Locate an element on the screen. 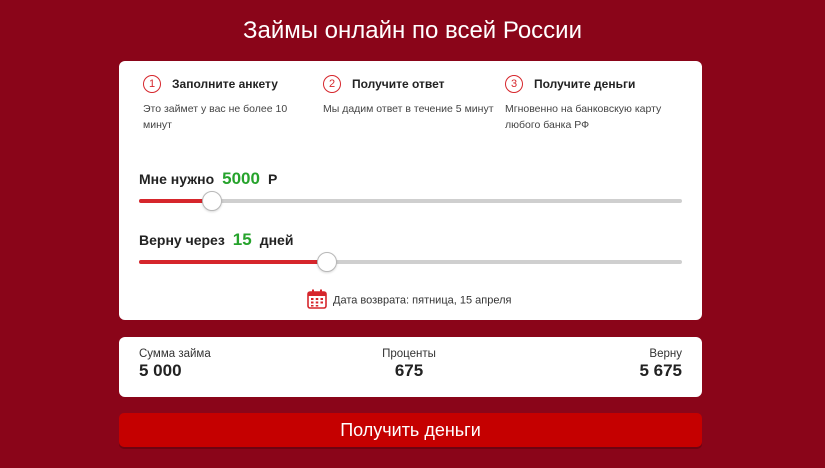 The image size is (825, 468). amount-slider-label: Мне нужно 5000 Р is located at coordinates (208, 179).